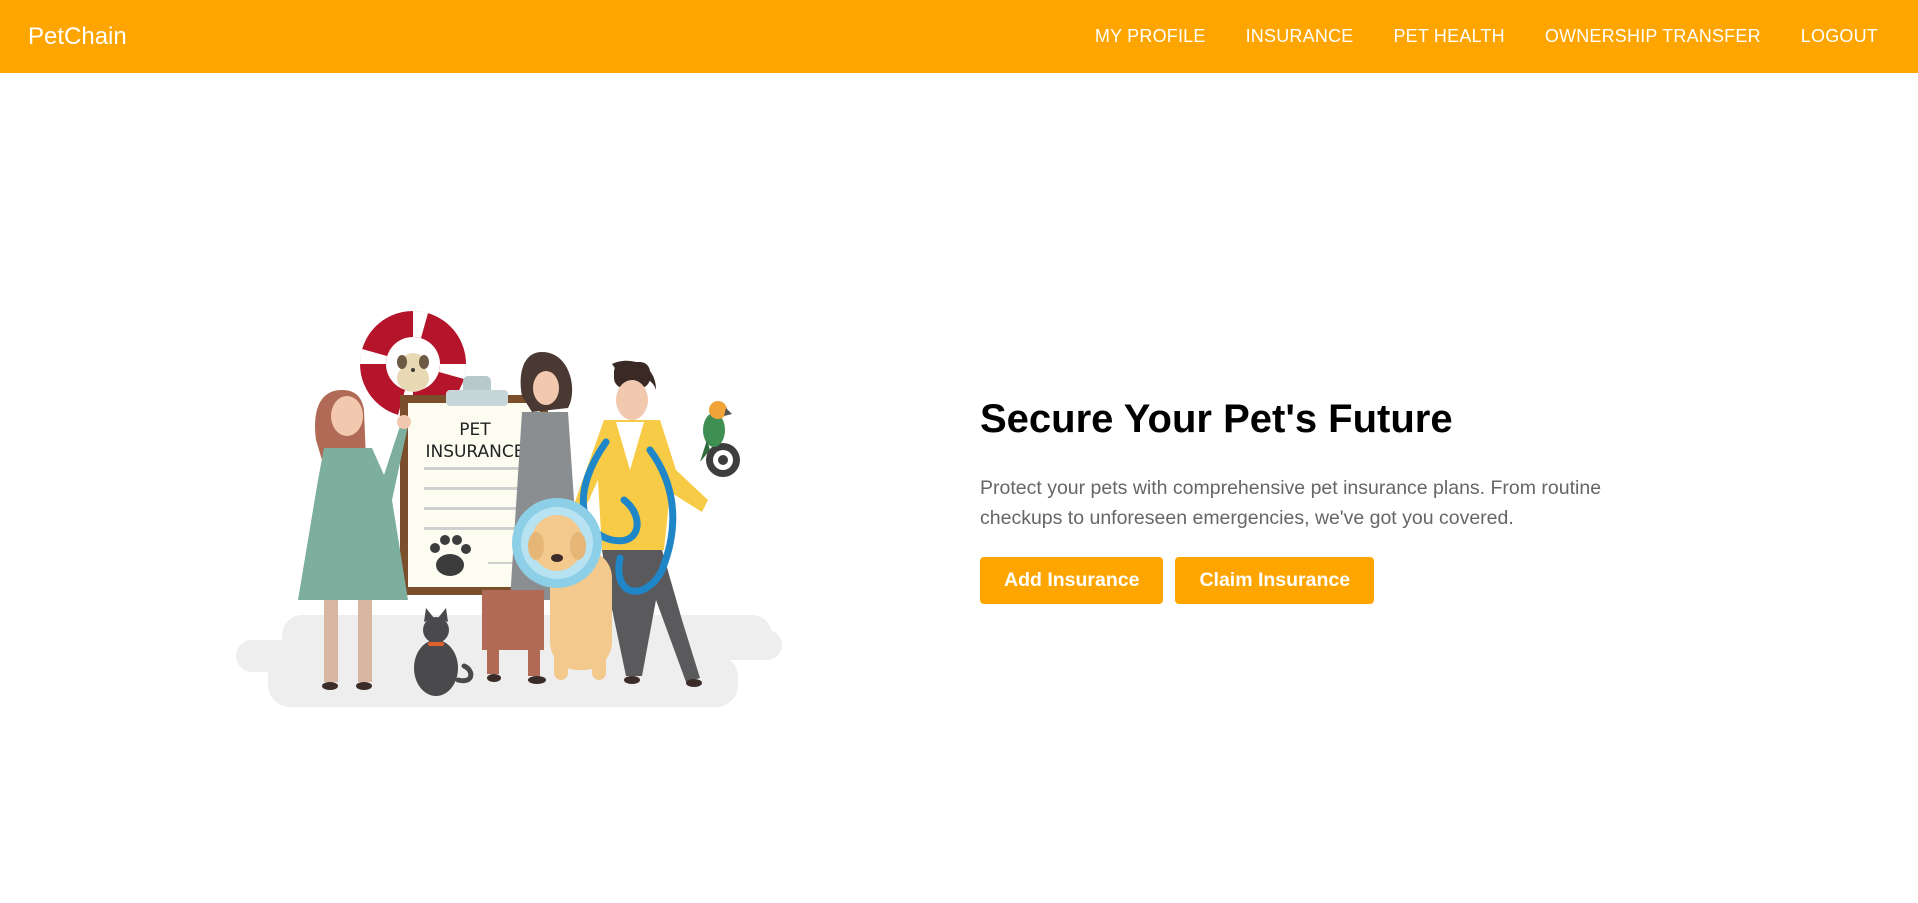 The width and height of the screenshot is (1918, 903). What do you see at coordinates (1072, 580) in the screenshot?
I see `add-insurance-button: Add Insurance` at bounding box center [1072, 580].